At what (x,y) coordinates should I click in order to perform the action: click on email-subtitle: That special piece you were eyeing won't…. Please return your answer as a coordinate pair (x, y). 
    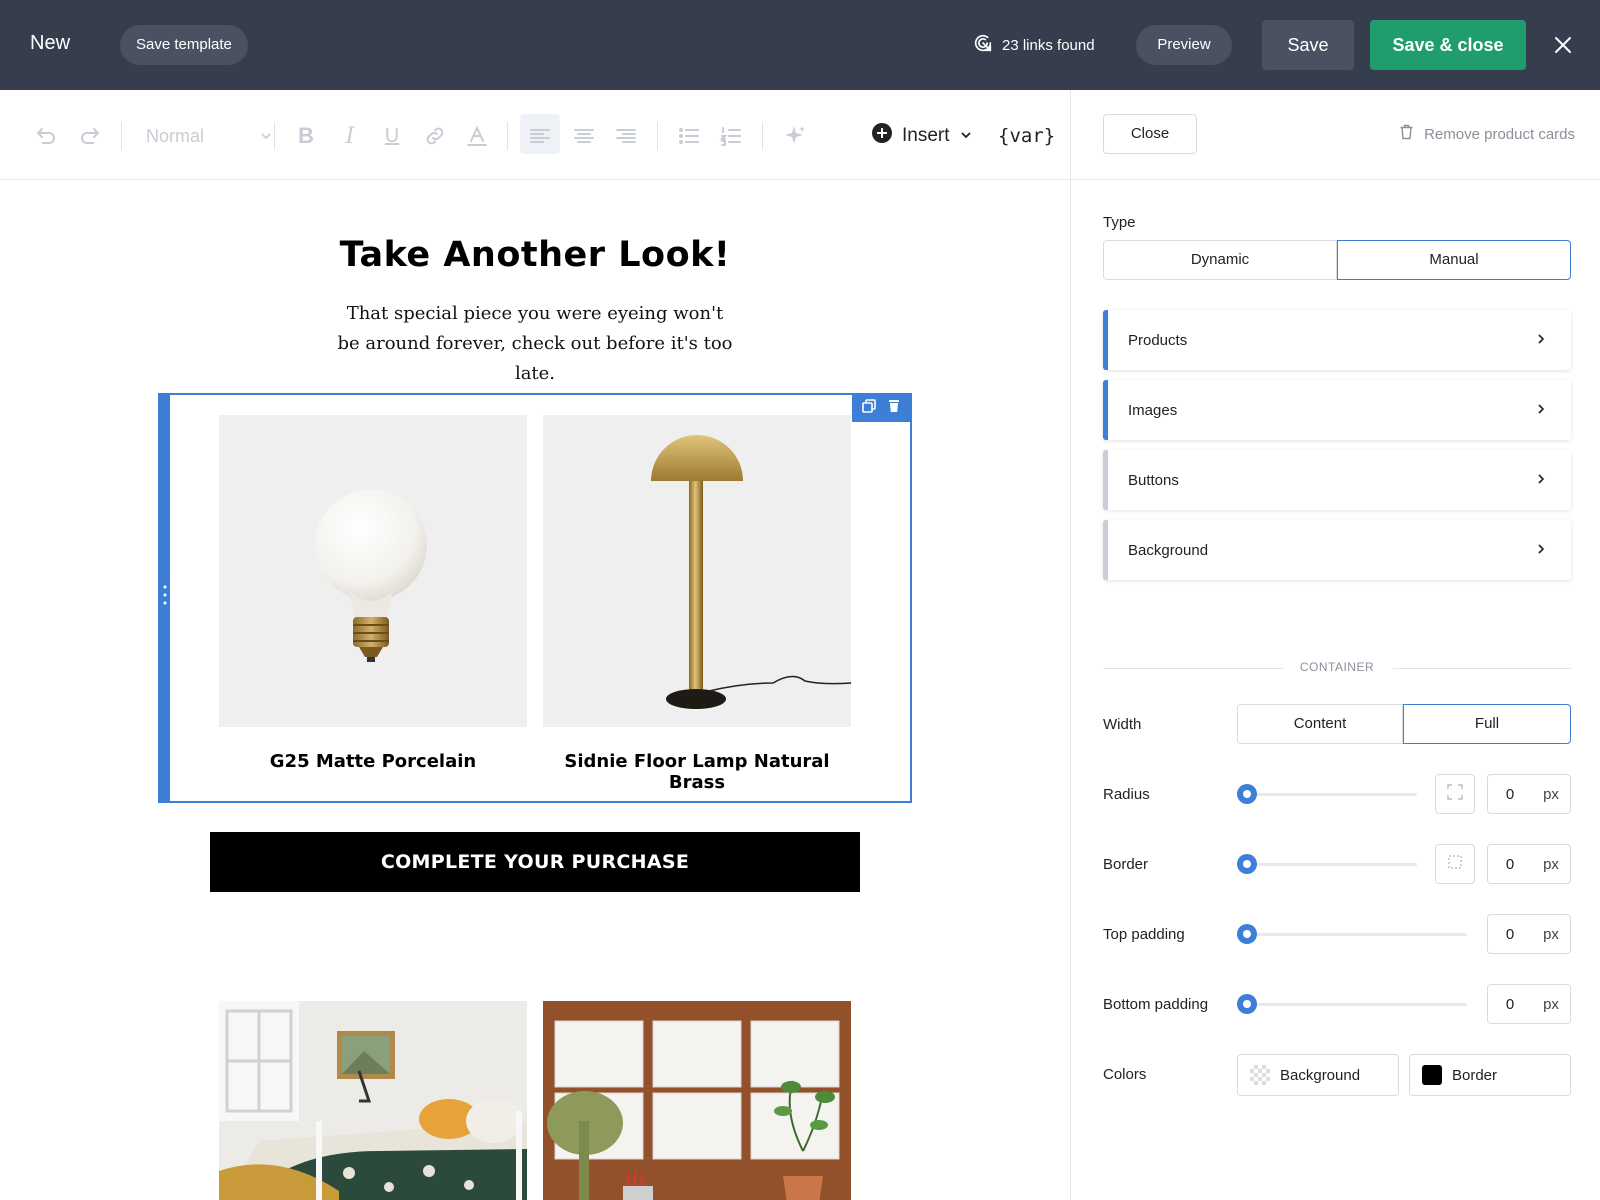
    Looking at the image, I should click on (535, 344).